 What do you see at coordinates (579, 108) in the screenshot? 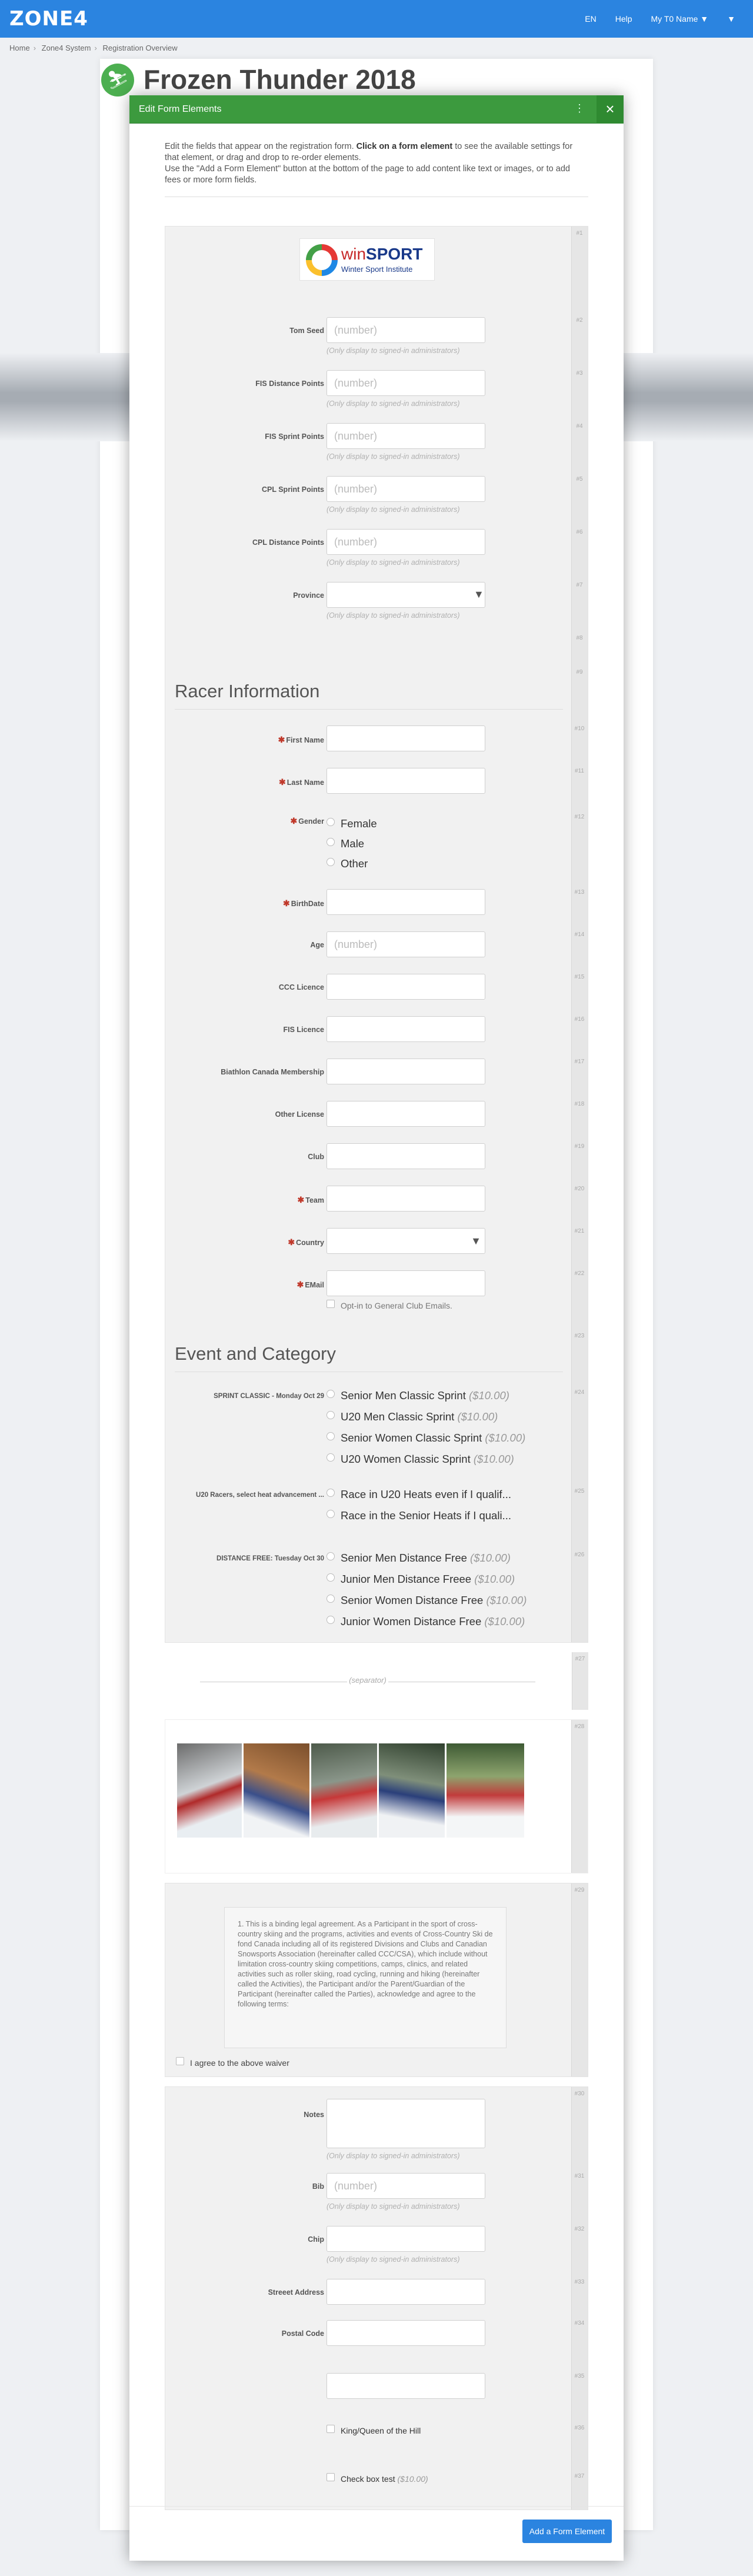
I see `more-options-icon: ⋮` at bounding box center [579, 108].